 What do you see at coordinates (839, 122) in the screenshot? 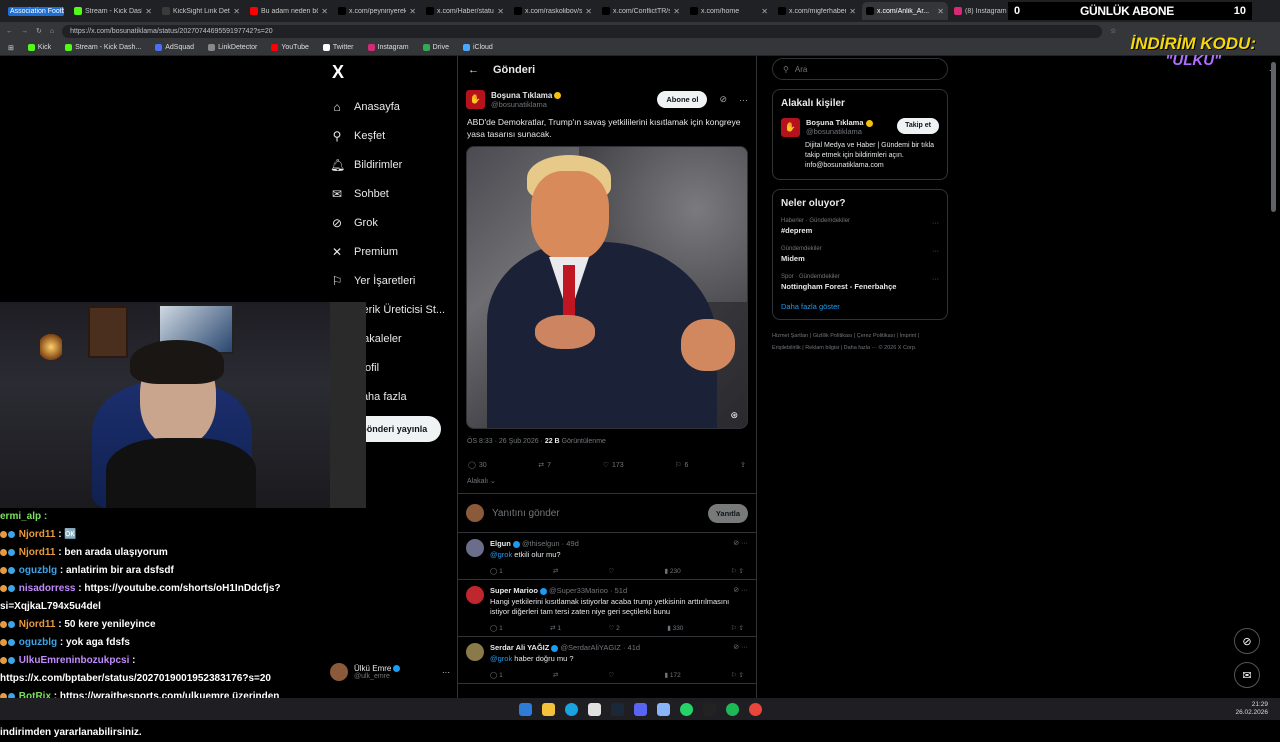
I see `related-person-name: Boşuna Tıklama` at bounding box center [839, 122].